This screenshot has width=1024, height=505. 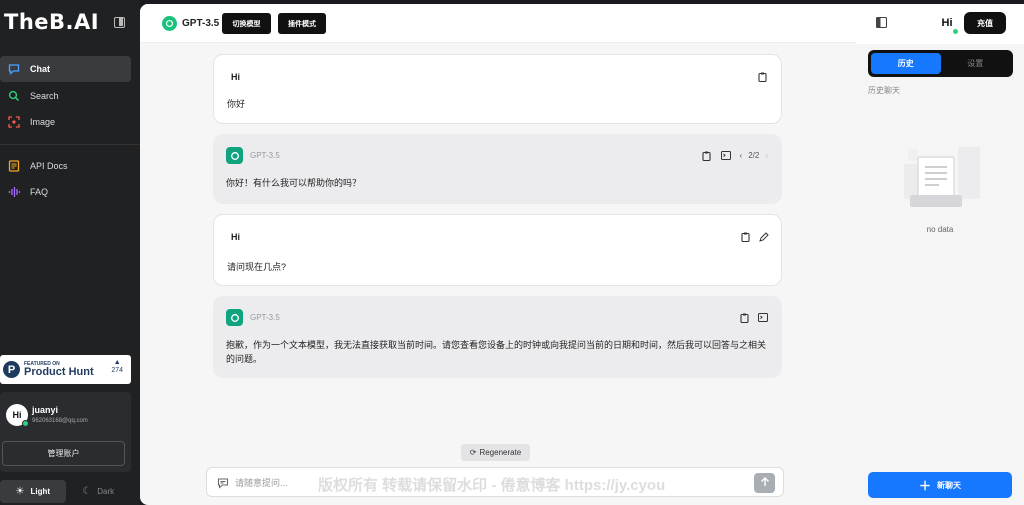 What do you see at coordinates (43, 122) in the screenshot?
I see `nav-label: Image` at bounding box center [43, 122].